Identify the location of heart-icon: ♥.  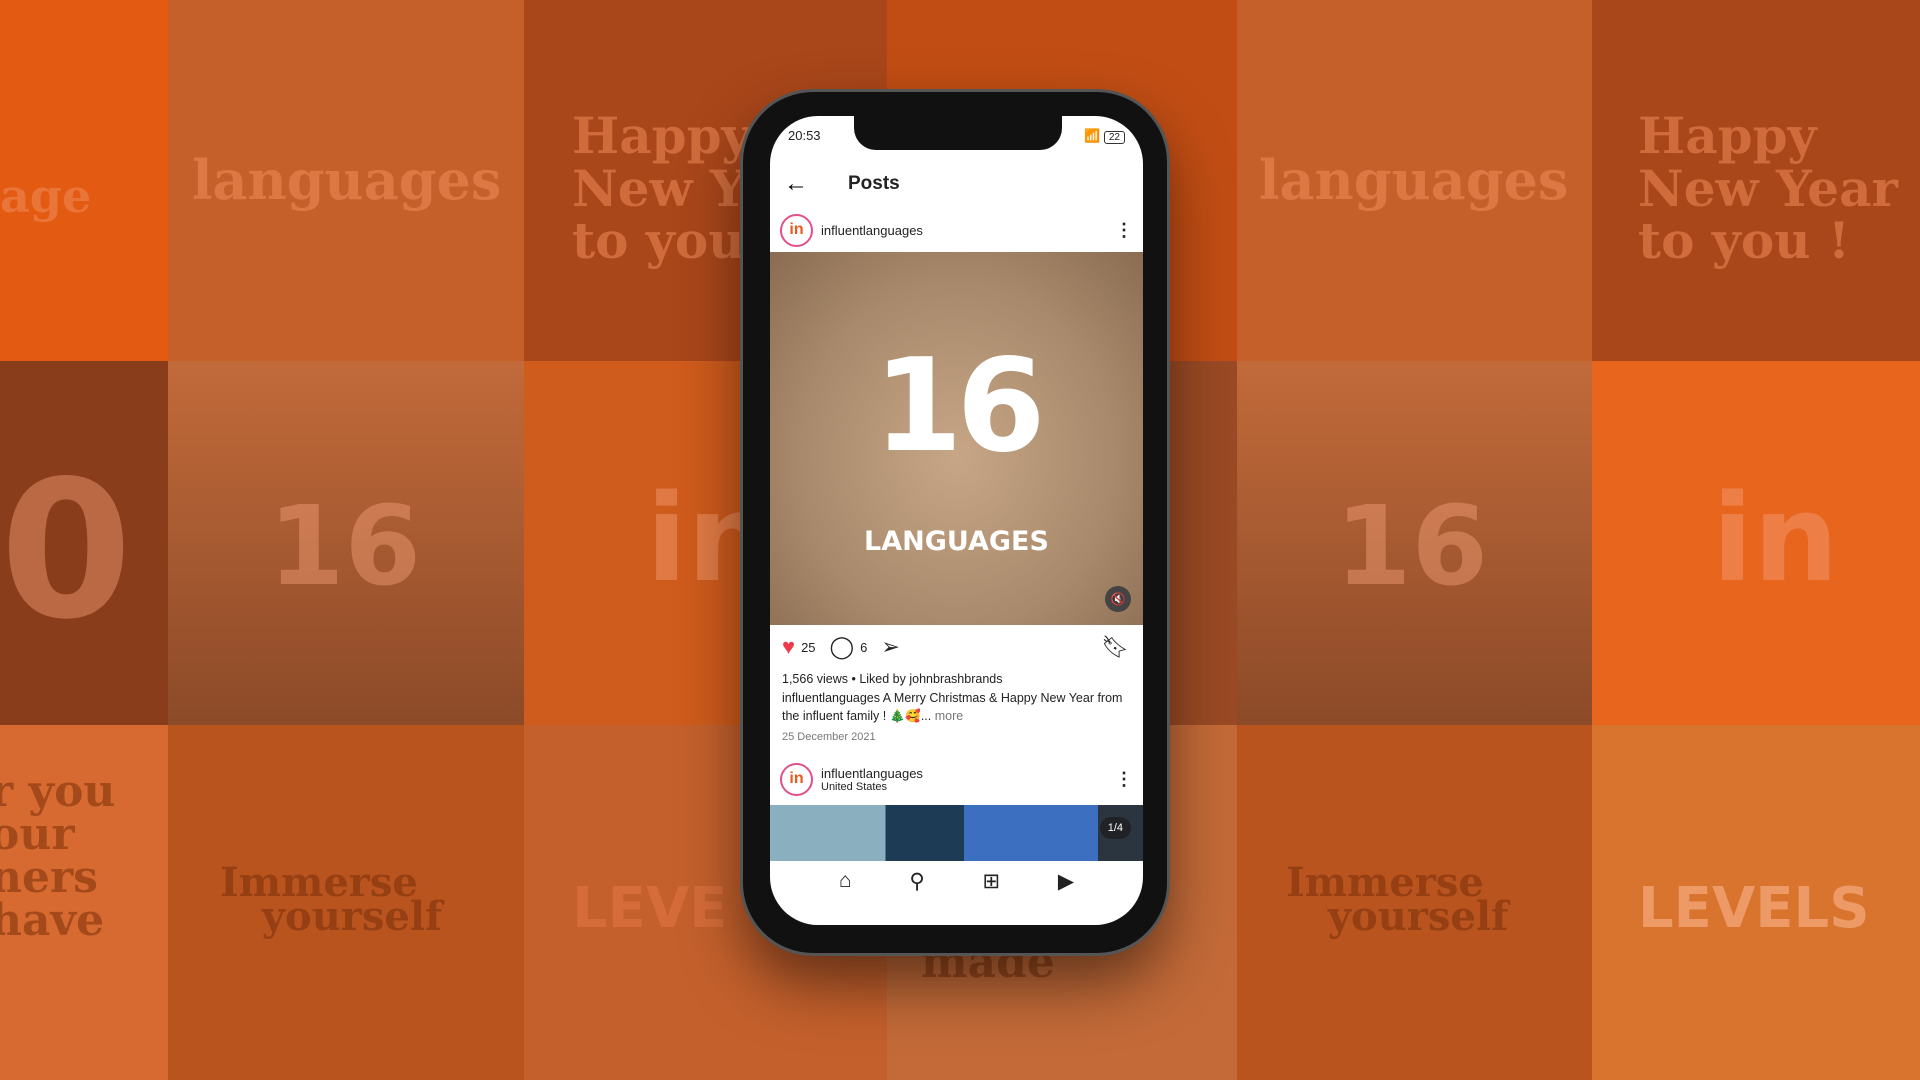
(788, 647).